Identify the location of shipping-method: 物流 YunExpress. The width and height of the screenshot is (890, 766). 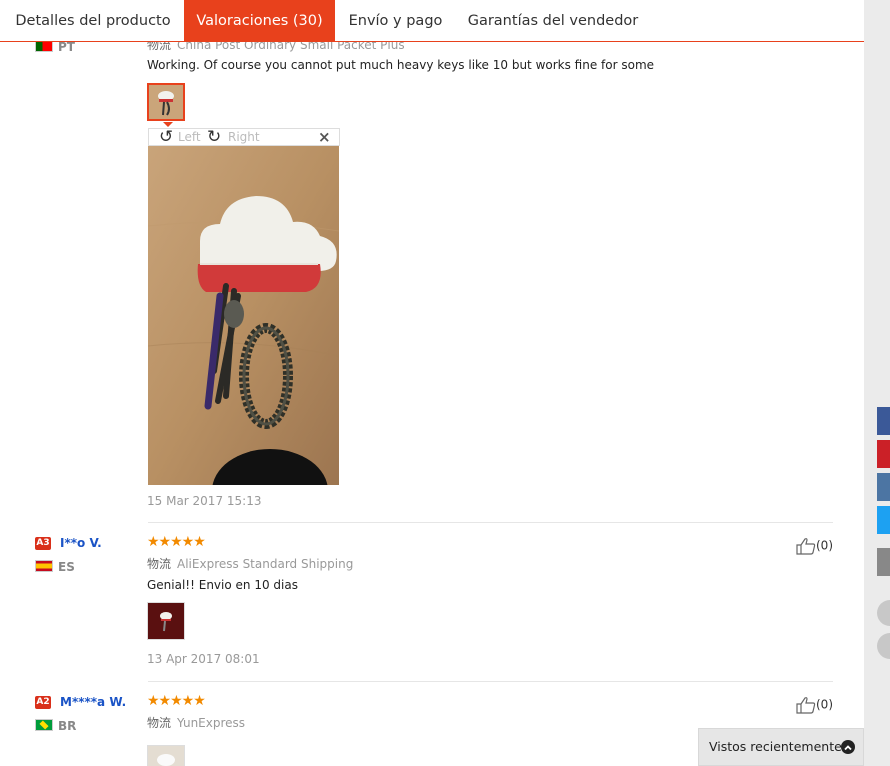
(196, 722).